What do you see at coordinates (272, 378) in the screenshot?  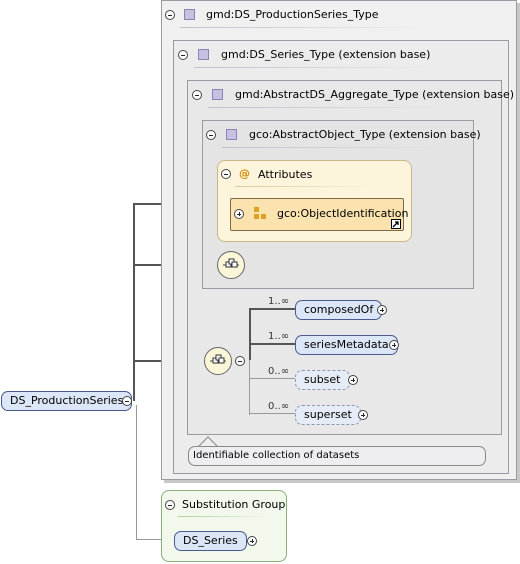 I see `branch-subset` at bounding box center [272, 378].